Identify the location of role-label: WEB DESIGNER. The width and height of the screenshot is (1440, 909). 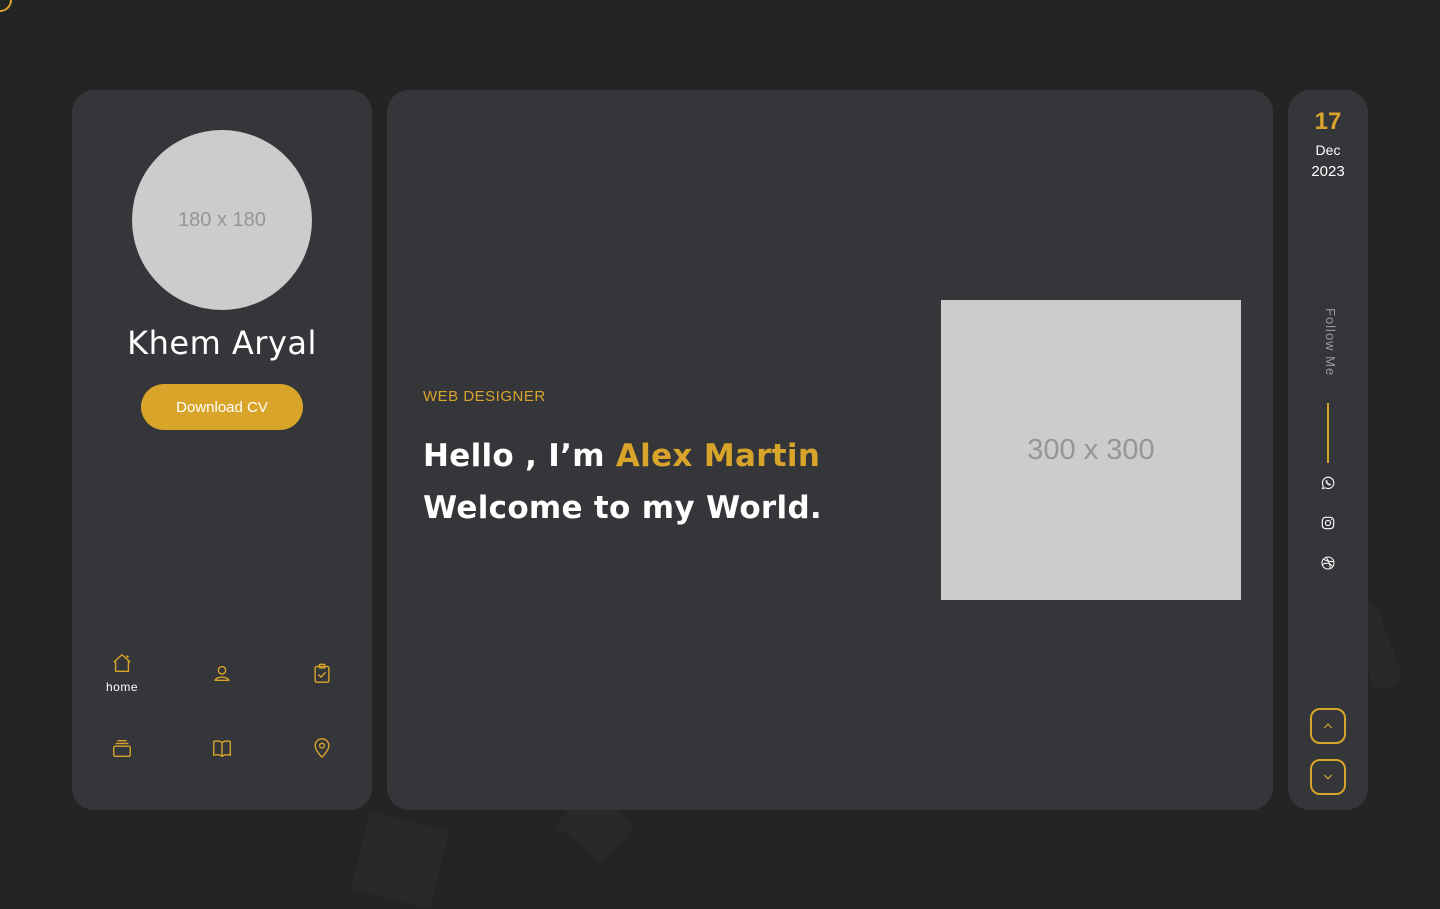
(484, 396).